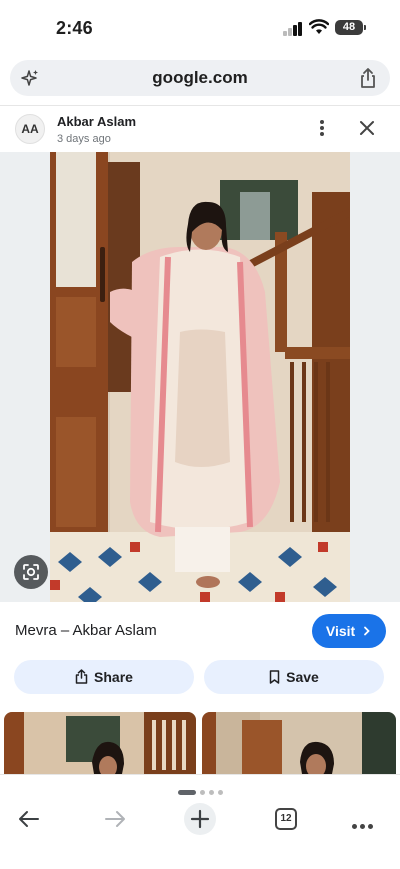 The height and width of the screenshot is (869, 400). I want to click on signal-icon, so click(293, 29).